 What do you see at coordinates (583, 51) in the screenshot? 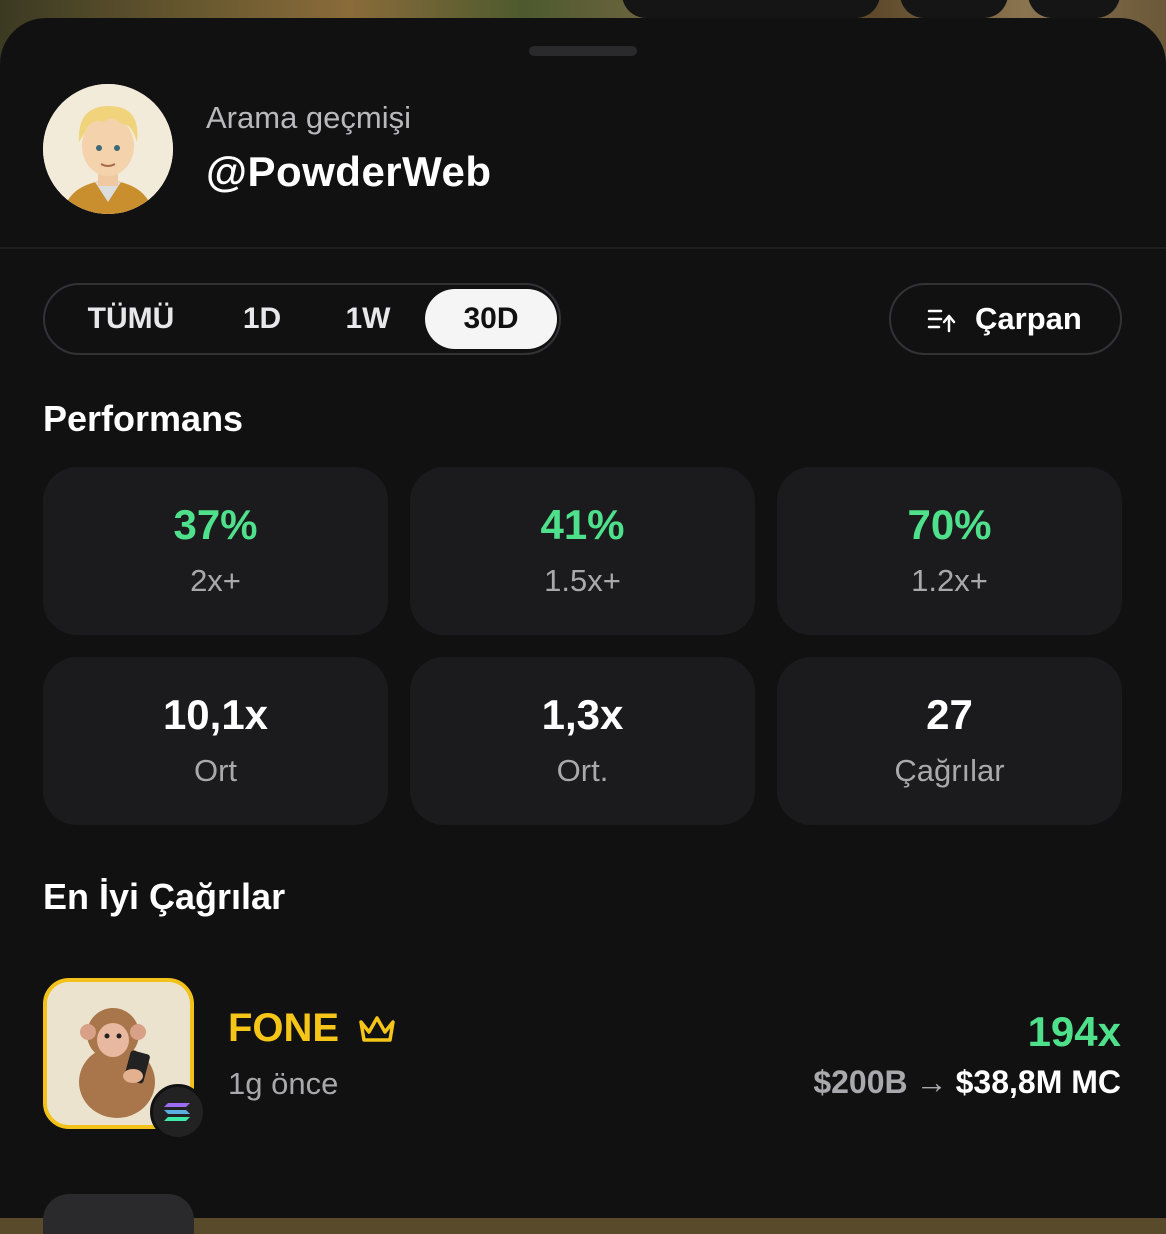
I see `drag-handle` at bounding box center [583, 51].